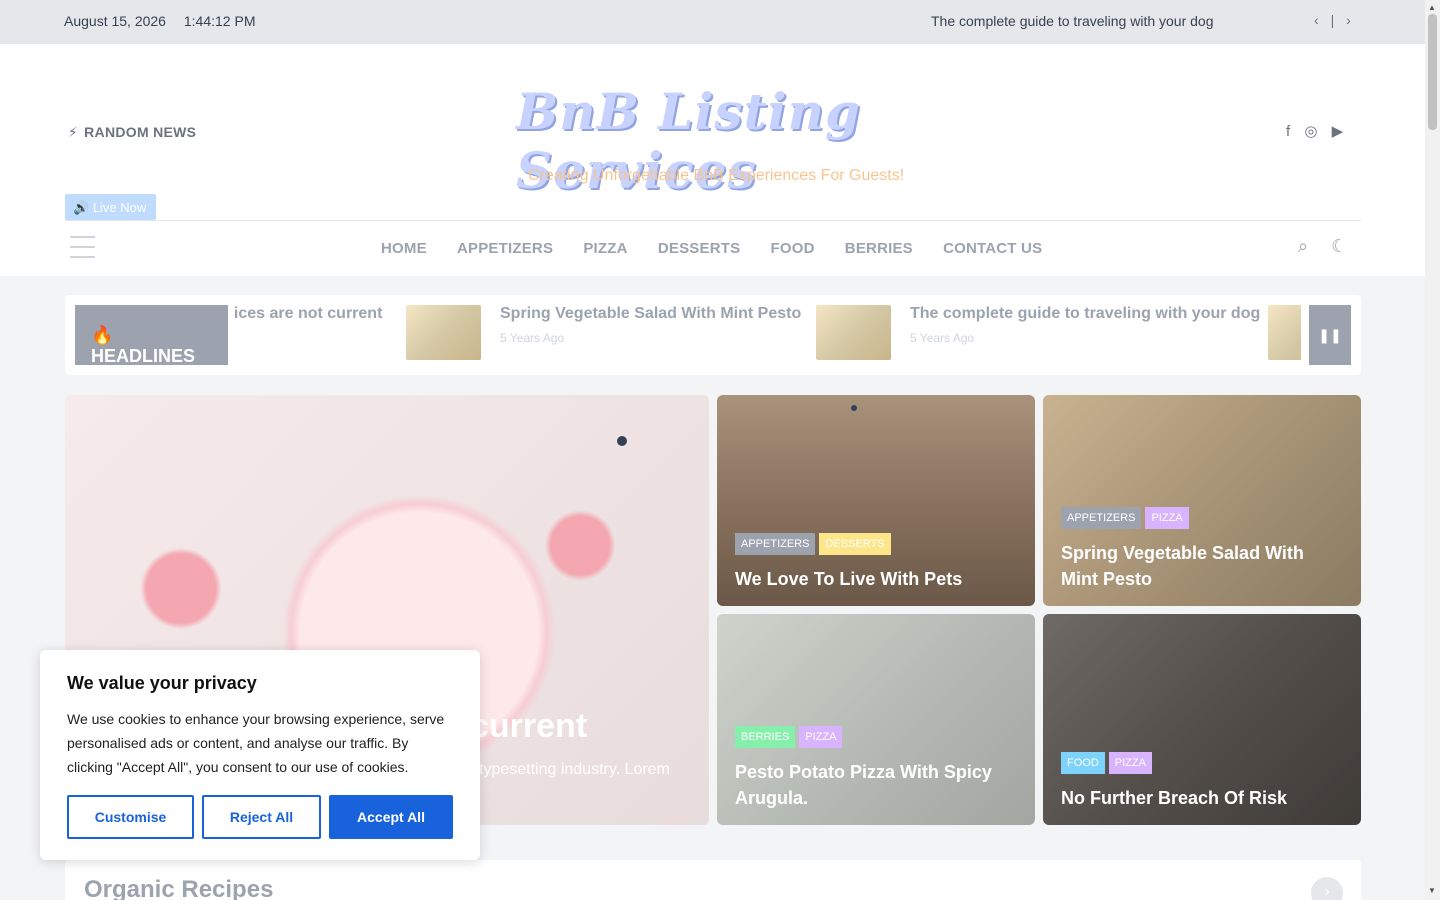 This screenshot has height=900, width=1440. I want to click on post-categories: APPETIZERS PIZZA, so click(1127, 518).